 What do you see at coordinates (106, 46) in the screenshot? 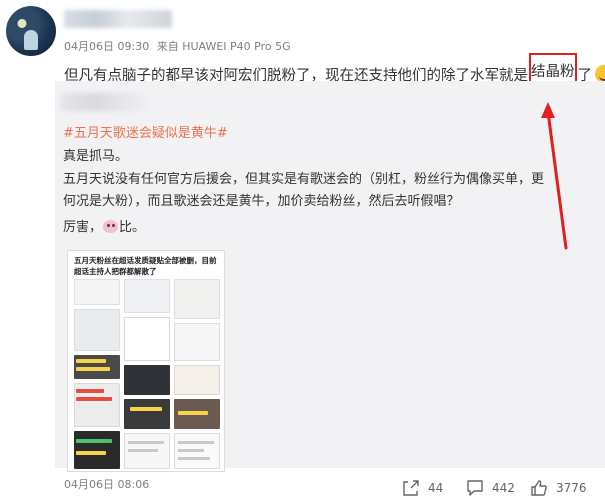
I see `post-date: 04月06日 09:30` at bounding box center [106, 46].